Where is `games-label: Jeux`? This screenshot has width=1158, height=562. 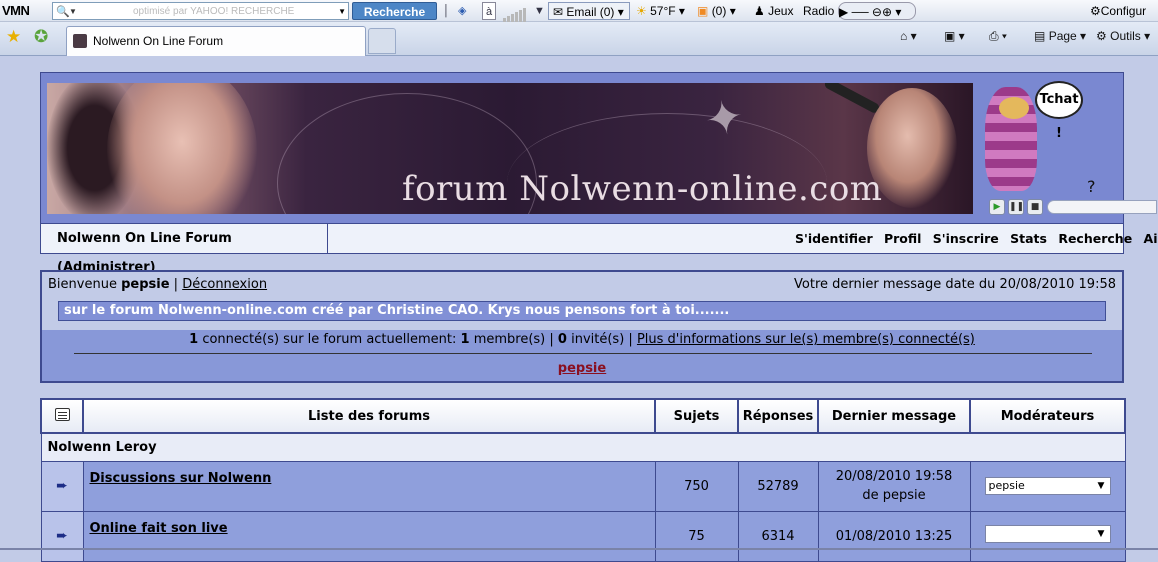 games-label: Jeux is located at coordinates (781, 11).